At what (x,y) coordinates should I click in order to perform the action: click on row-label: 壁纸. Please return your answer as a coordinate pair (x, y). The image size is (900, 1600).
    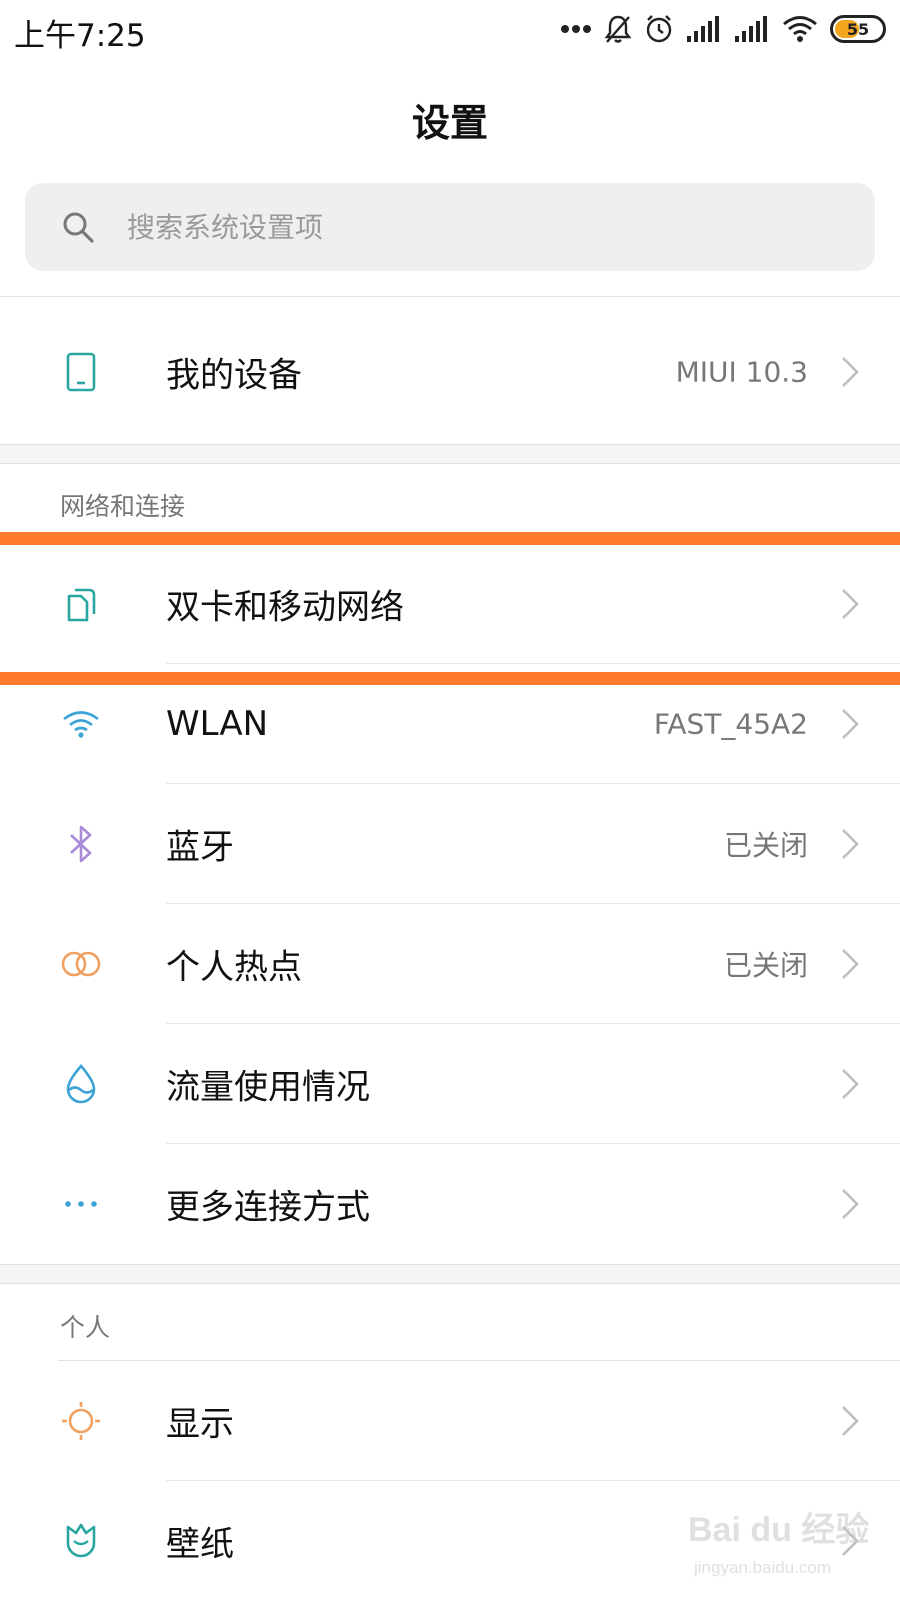
    Looking at the image, I should click on (200, 1544).